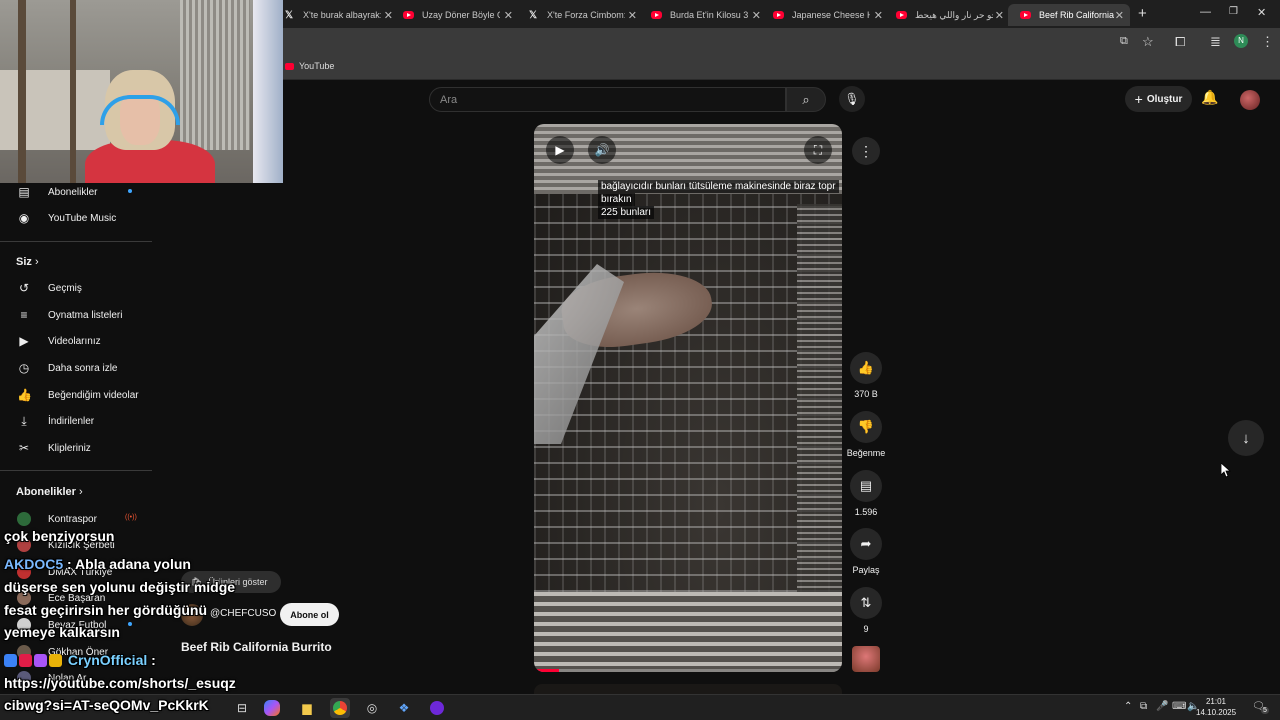 This screenshot has height=720, width=1280. I want to click on play-button: ▶, so click(560, 150).